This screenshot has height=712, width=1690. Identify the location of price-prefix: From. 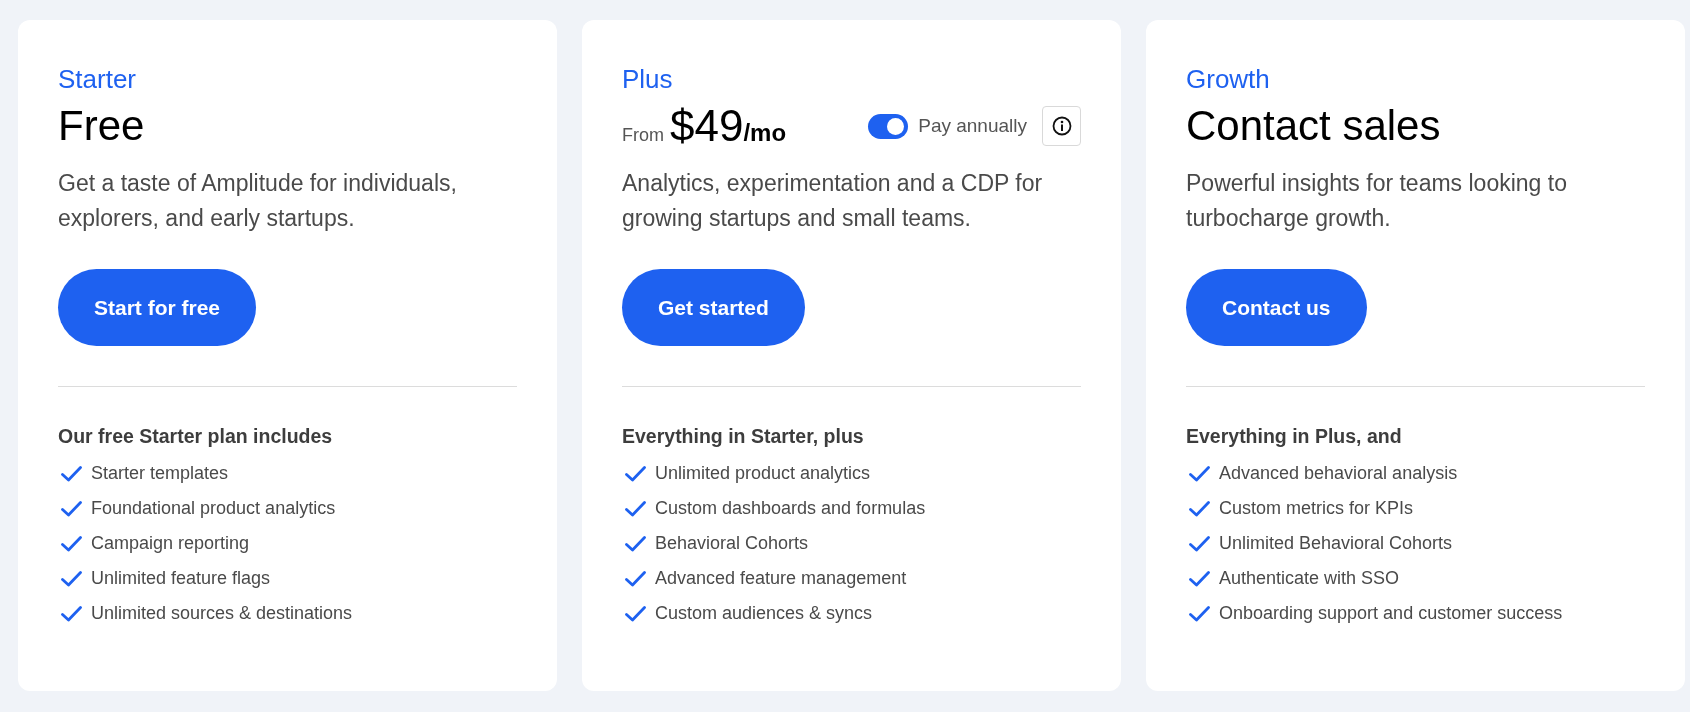
(643, 135).